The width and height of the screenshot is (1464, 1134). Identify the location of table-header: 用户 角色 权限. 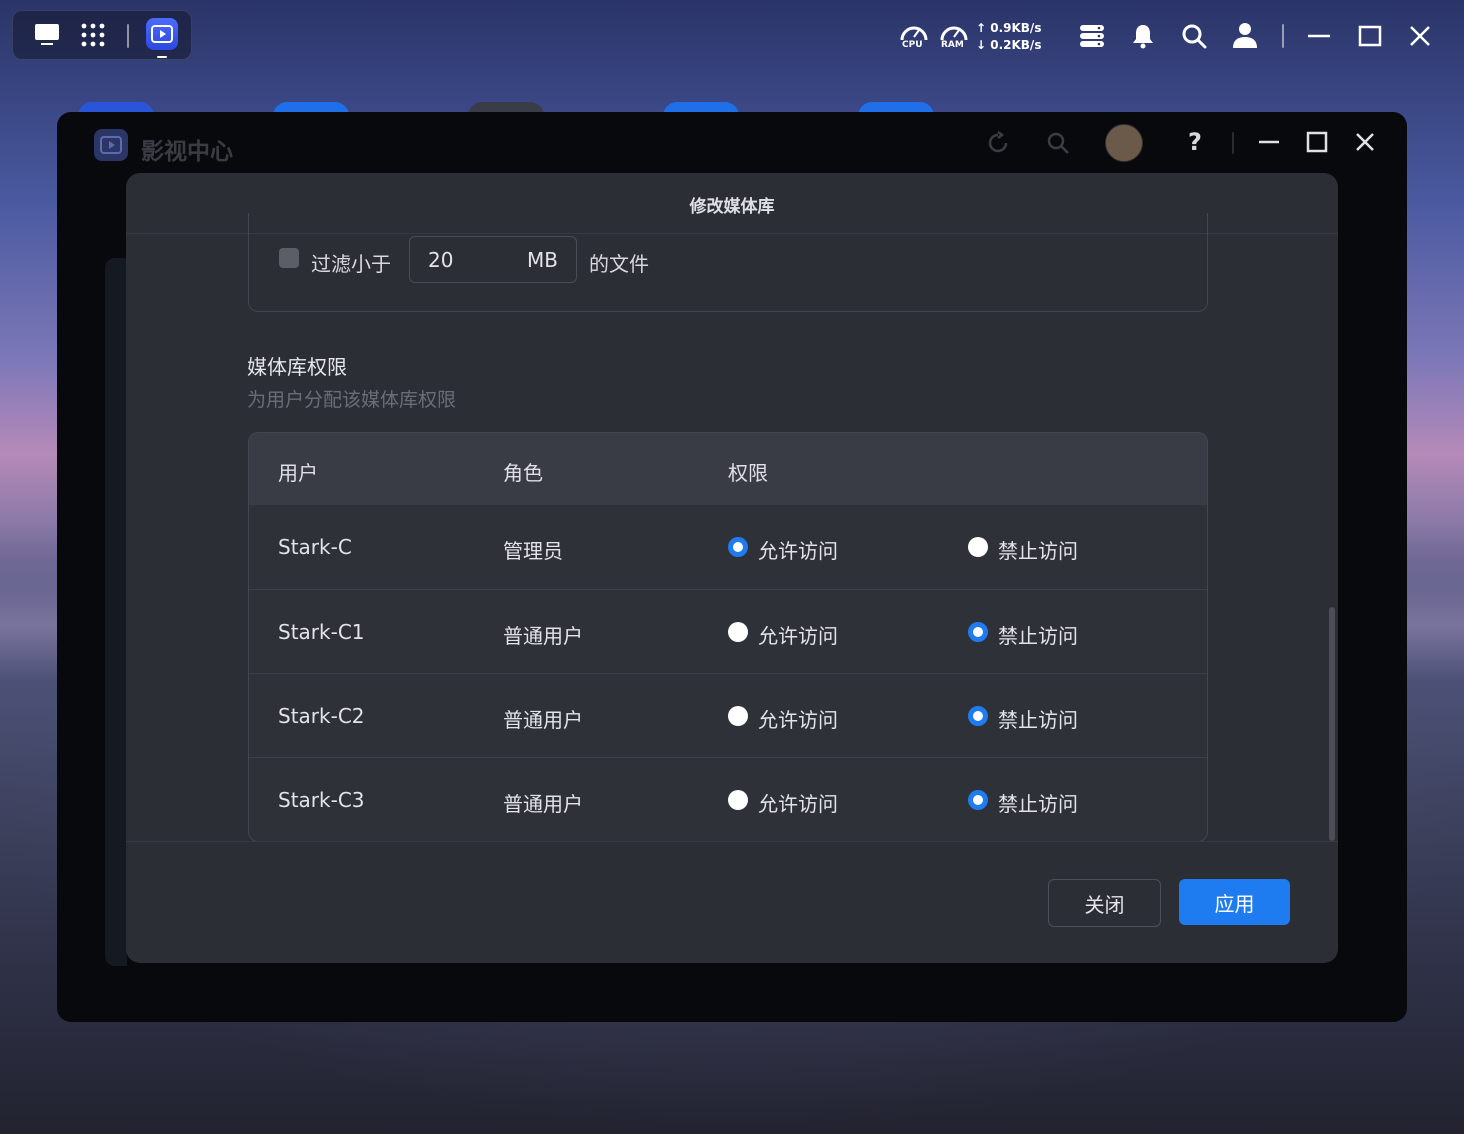
(728, 469).